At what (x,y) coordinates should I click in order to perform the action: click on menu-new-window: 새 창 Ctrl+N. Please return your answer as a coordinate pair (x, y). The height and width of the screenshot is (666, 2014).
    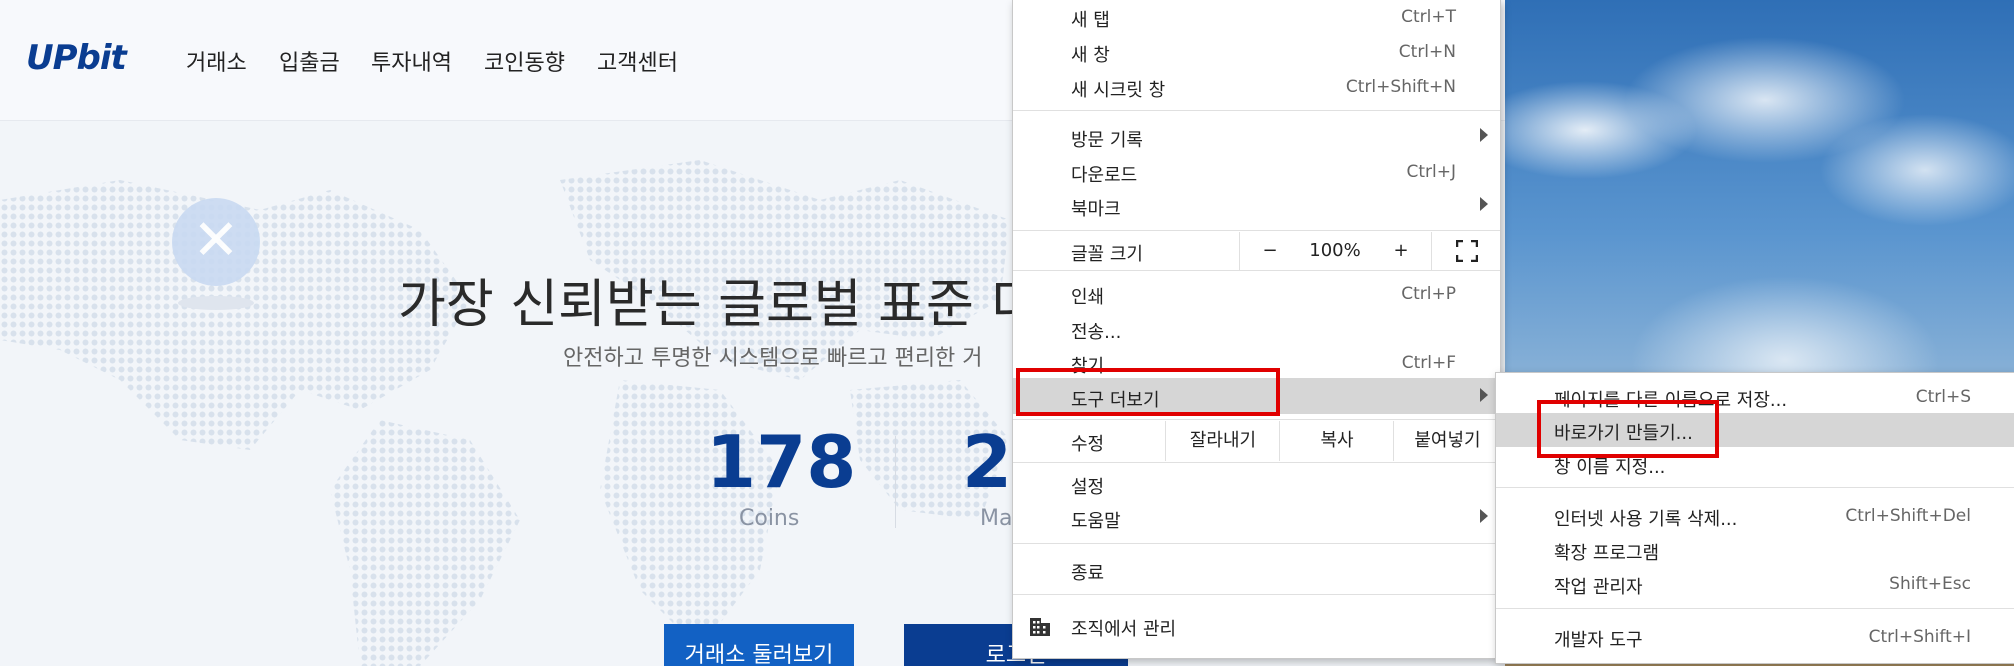
    Looking at the image, I should click on (1256, 52).